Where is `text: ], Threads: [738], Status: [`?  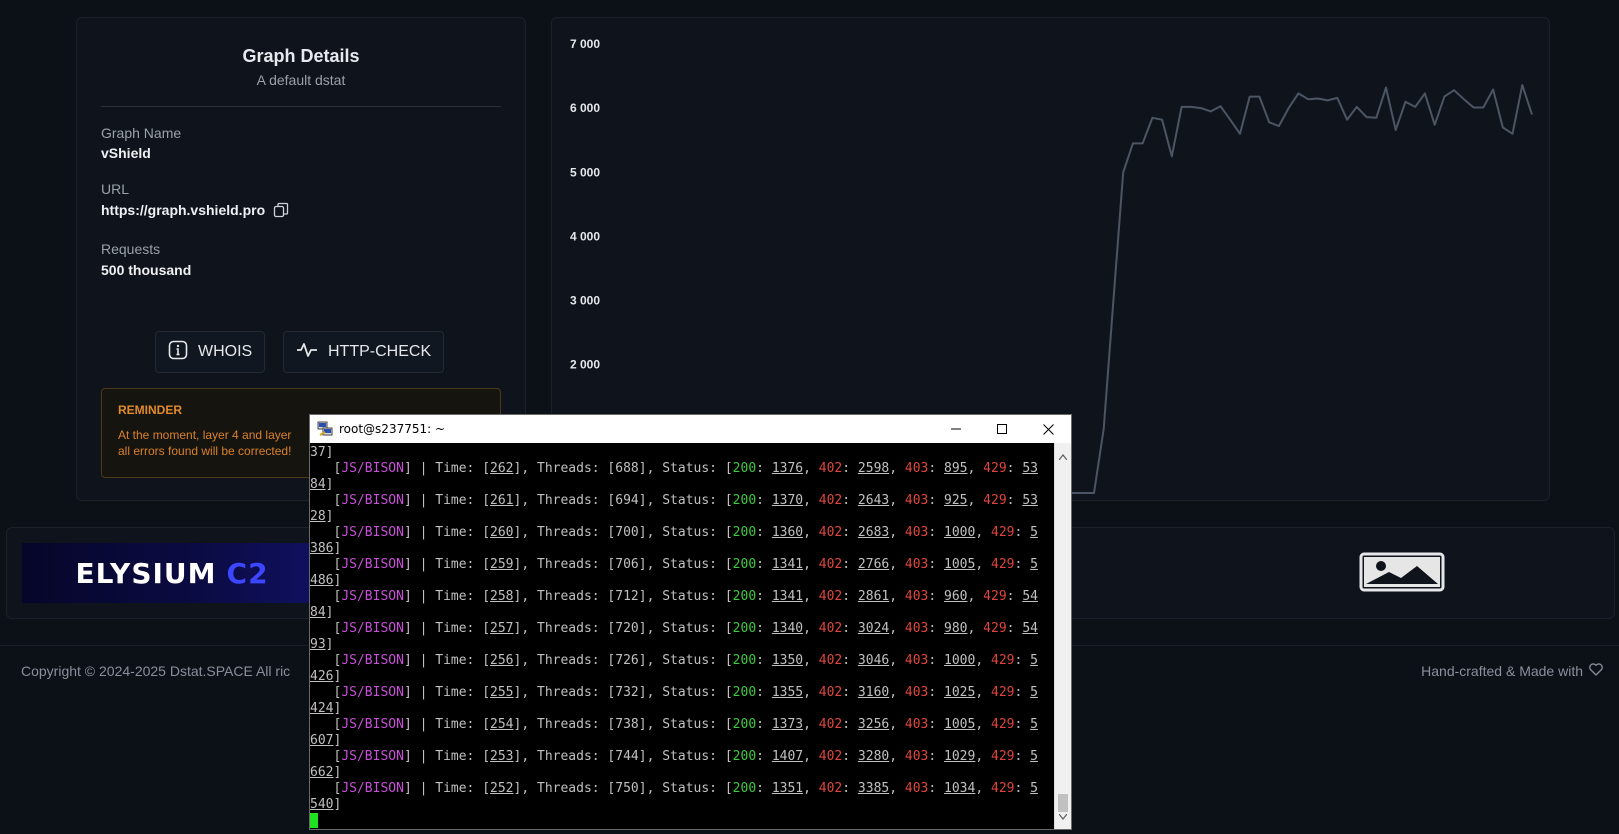
text: ], Threads: [738], Status: [ is located at coordinates (623, 724).